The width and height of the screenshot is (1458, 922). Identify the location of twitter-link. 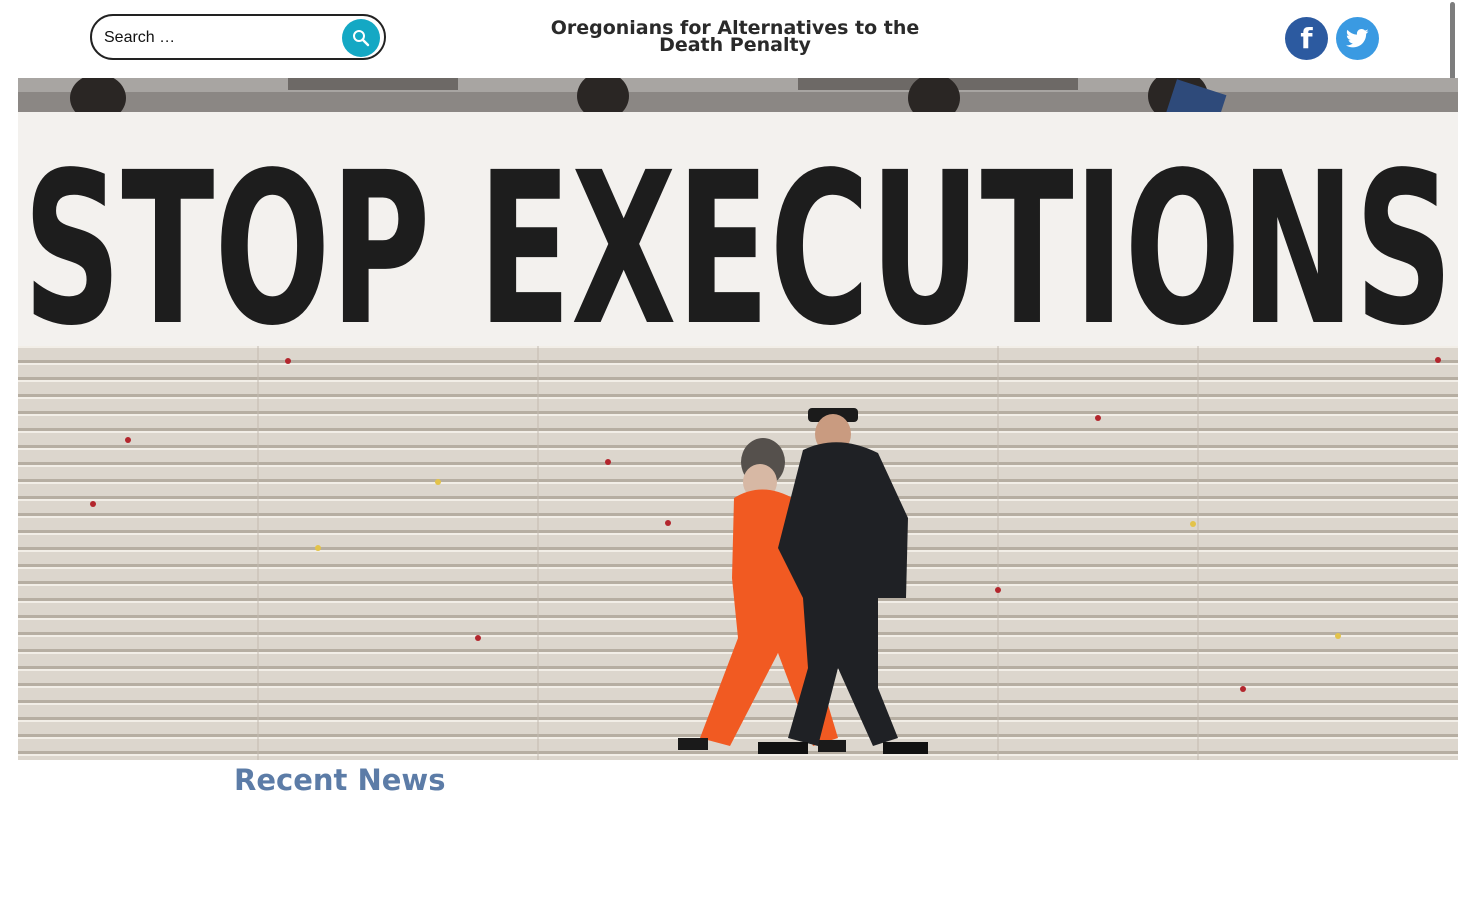
(1357, 38).